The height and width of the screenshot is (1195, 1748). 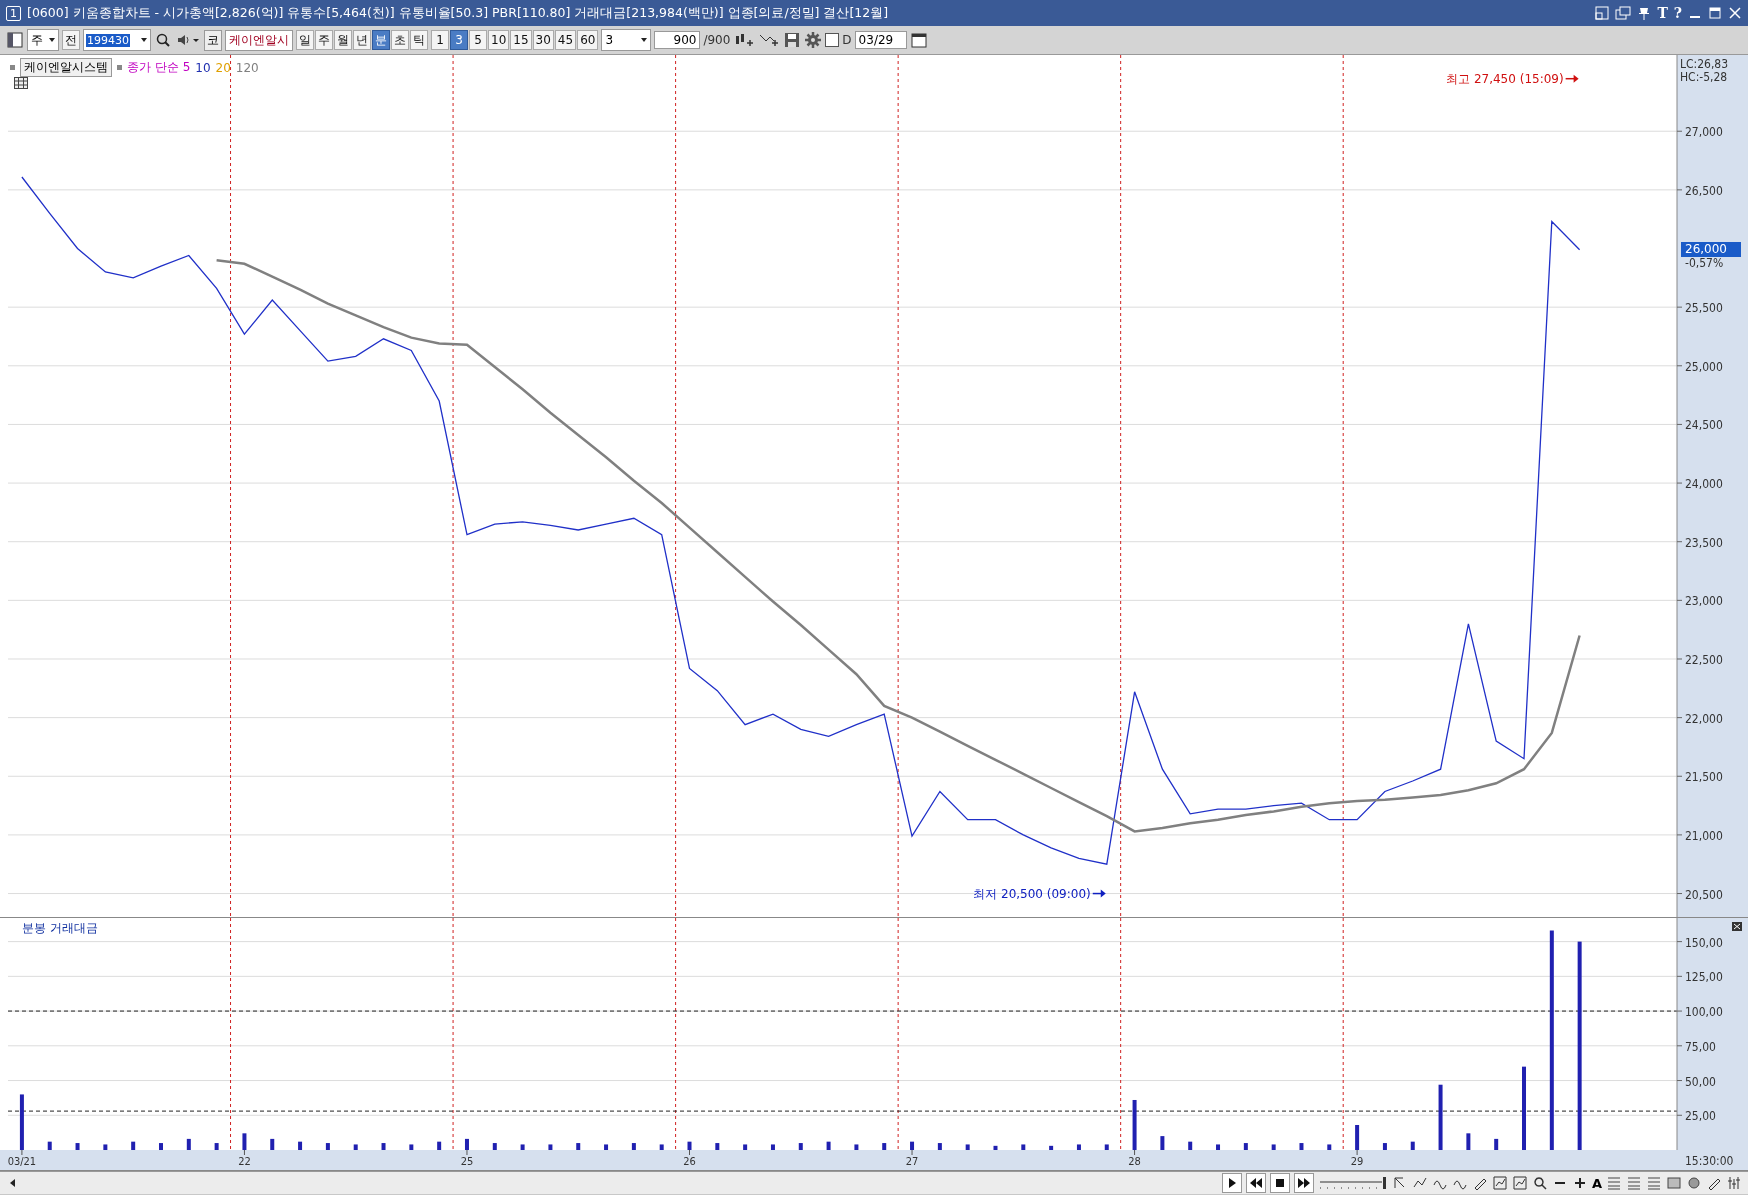 I want to click on change-label: -0,57%, so click(x=1704, y=262).